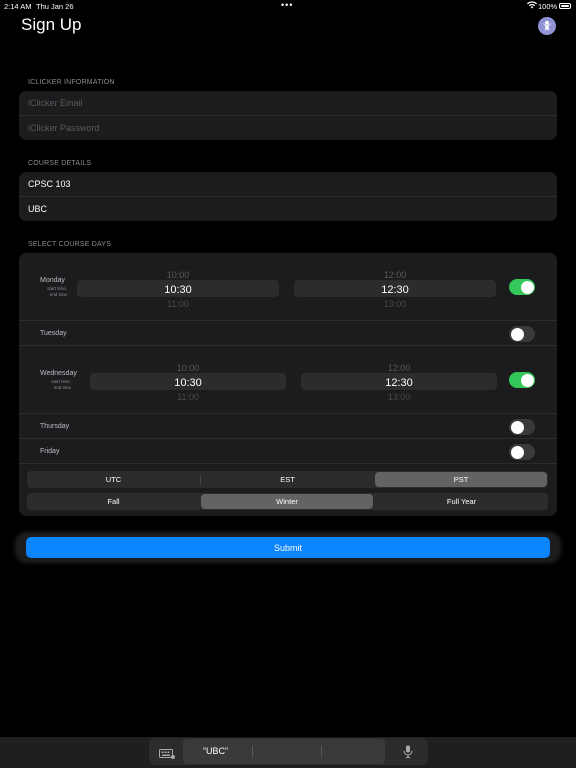 The image size is (576, 768). Describe the element at coordinates (52, 280) in the screenshot. I see `day-label: Monday` at that location.